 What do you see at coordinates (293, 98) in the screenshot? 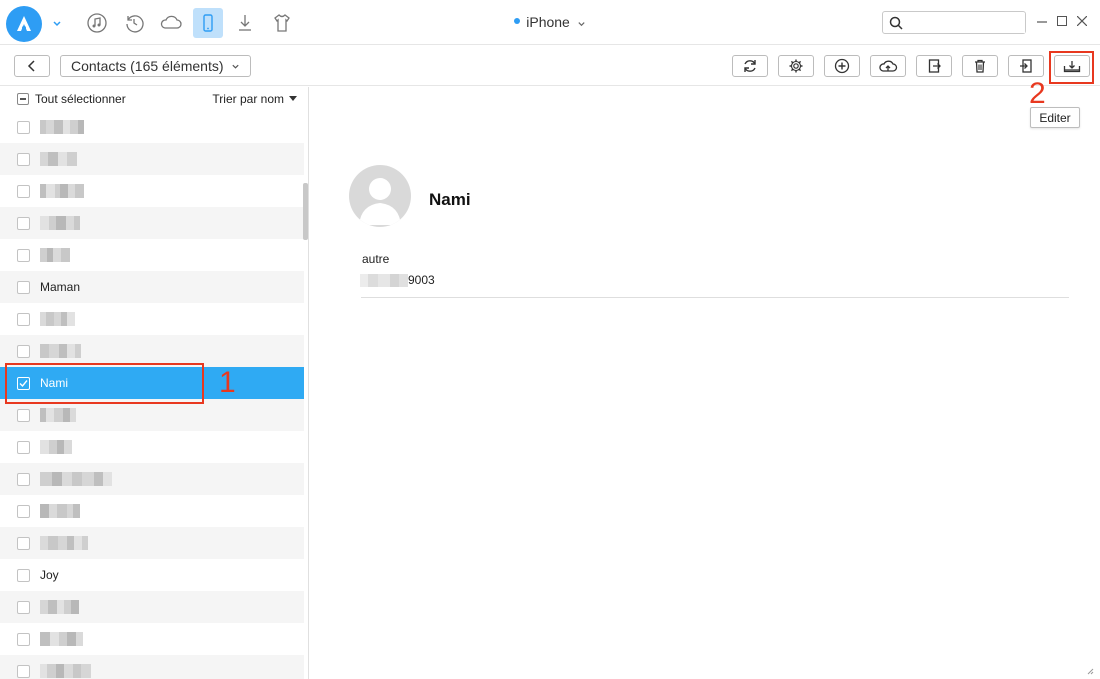
I see `caret-down-icon` at bounding box center [293, 98].